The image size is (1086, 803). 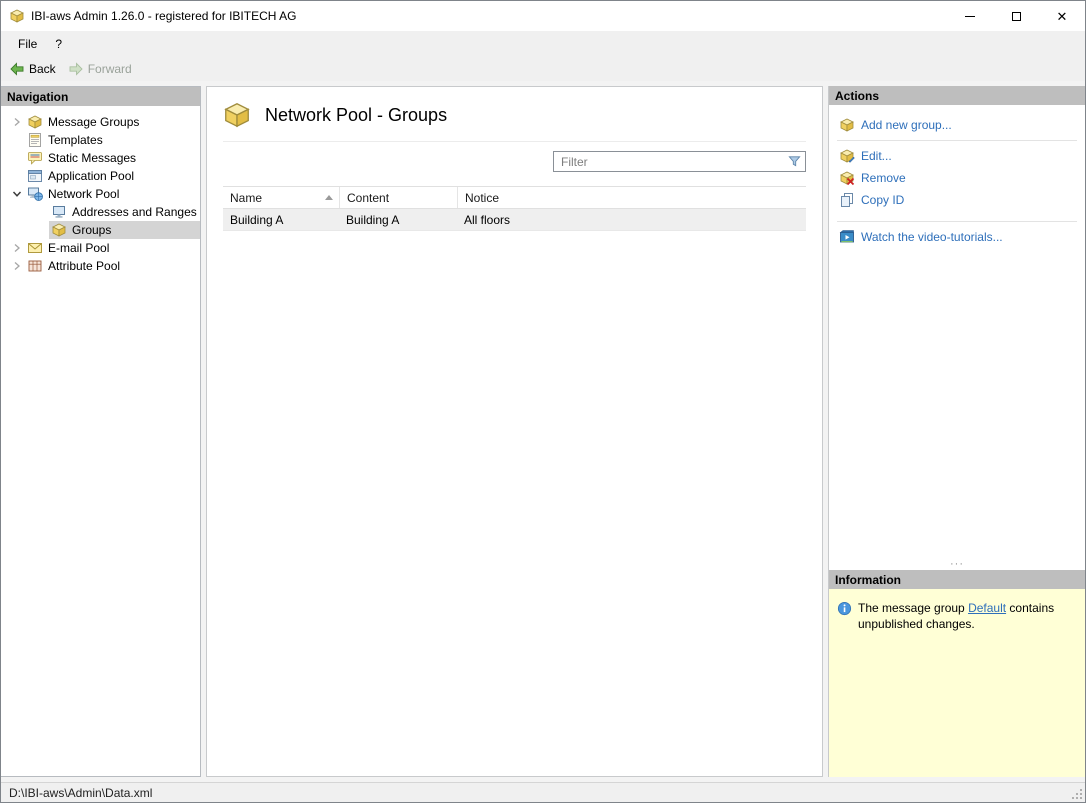 I want to click on table-row: Building A Building A All floors, so click(x=514, y=220).